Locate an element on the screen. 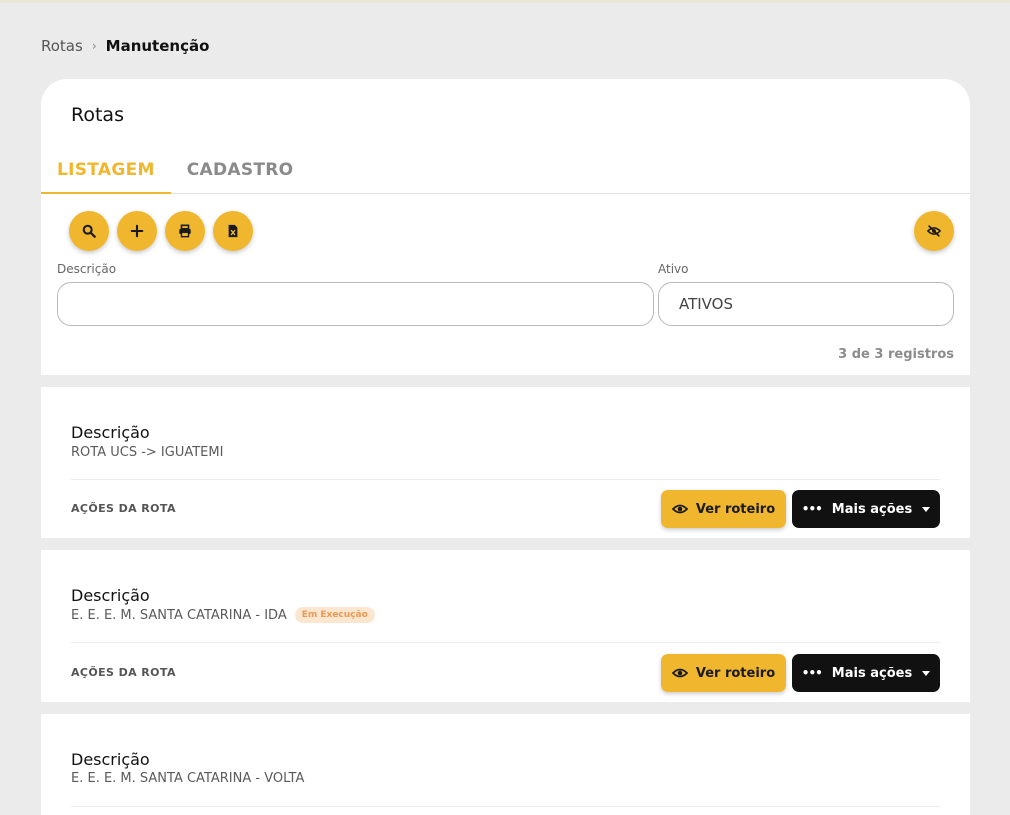  export-excel-button is located at coordinates (233, 231).